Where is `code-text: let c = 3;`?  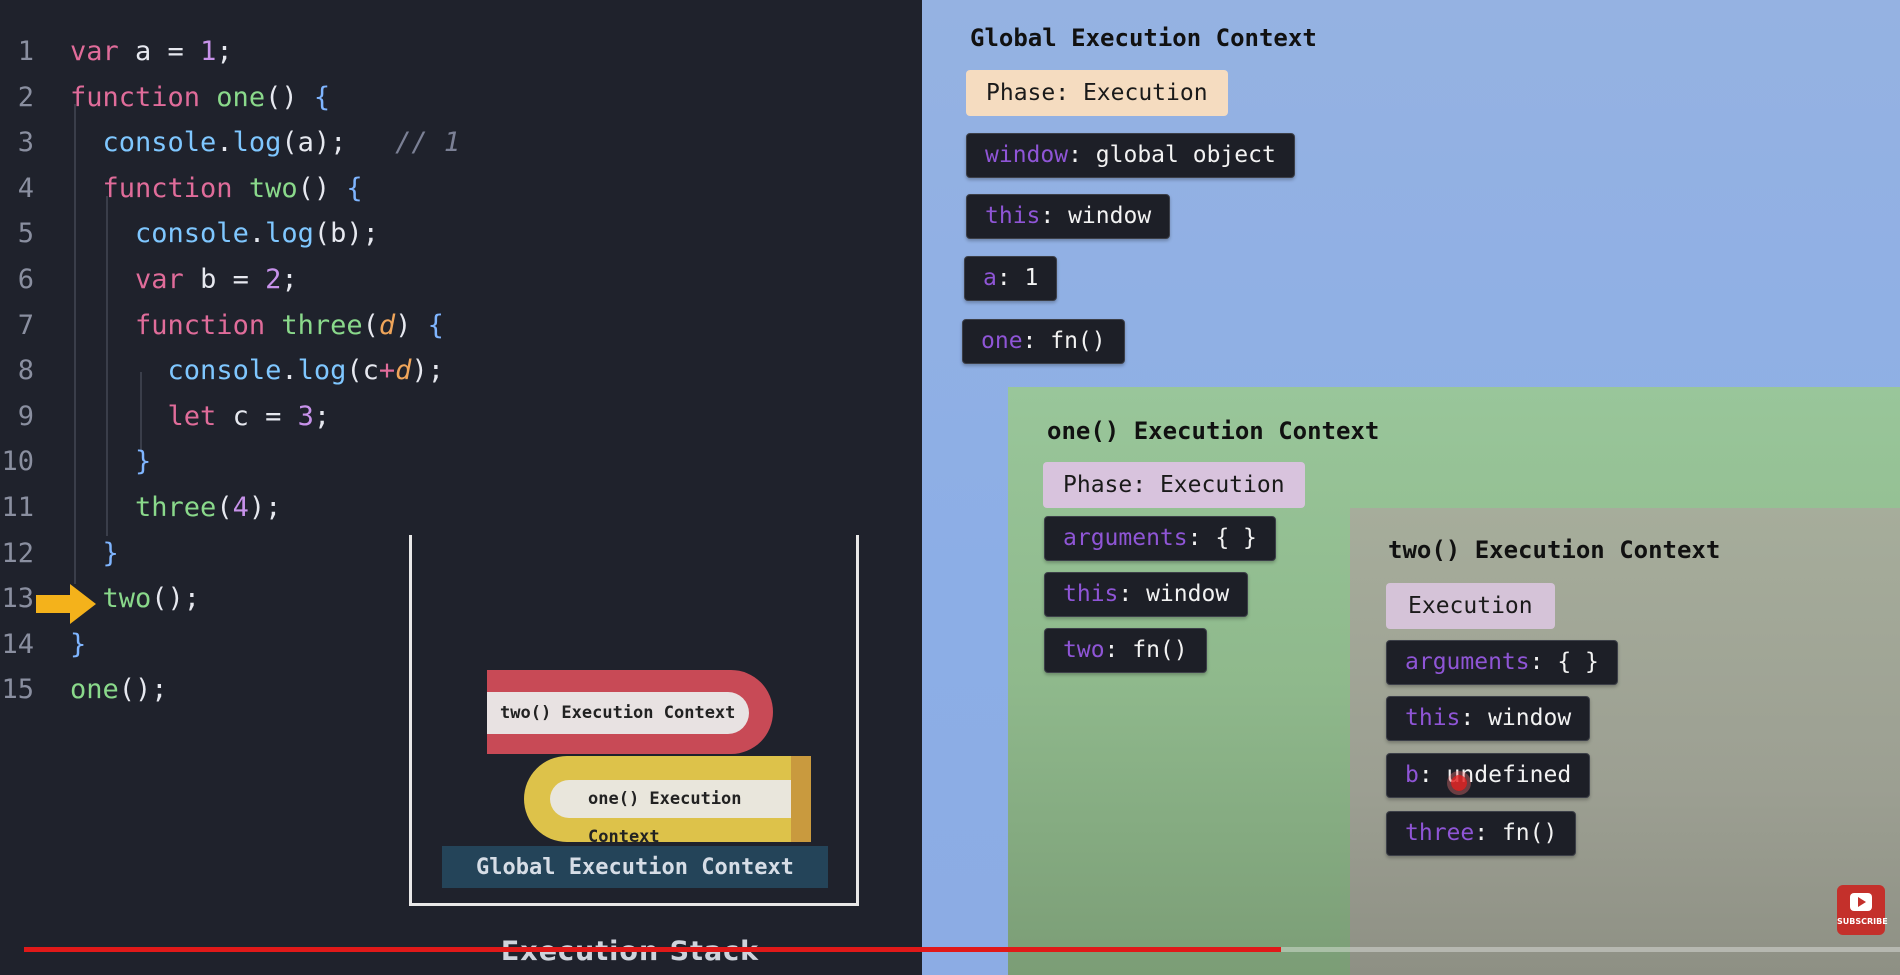
code-text: let c = 3; is located at coordinates (200, 417).